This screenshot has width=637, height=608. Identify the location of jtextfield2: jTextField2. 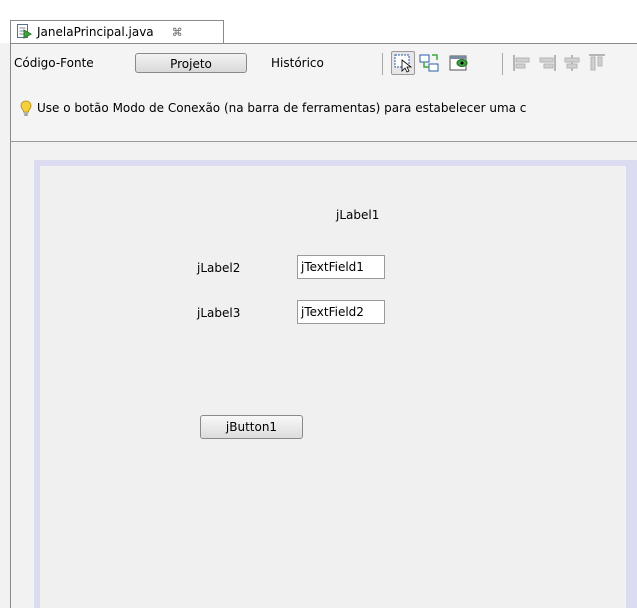
(341, 312).